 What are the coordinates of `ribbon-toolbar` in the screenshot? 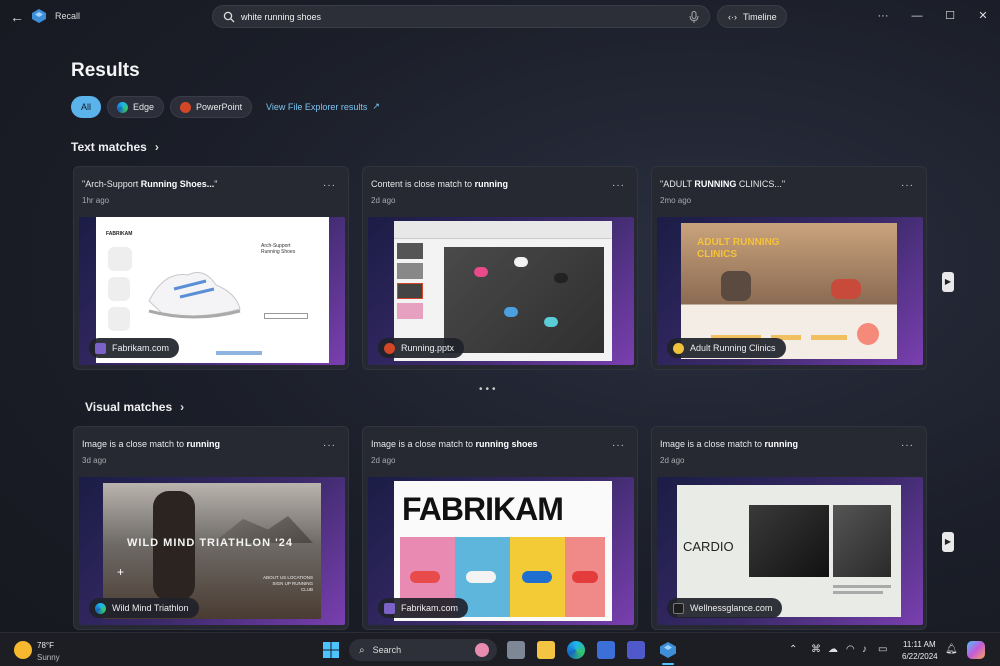 It's located at (503, 230).